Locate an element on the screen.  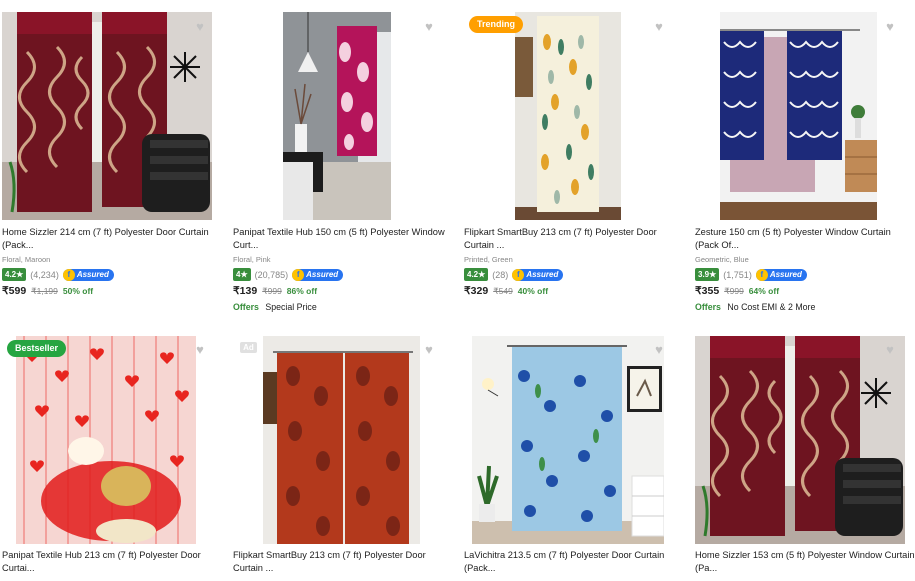
price-row: ₹355 ₹999 64% off is located at coordinates (737, 291).